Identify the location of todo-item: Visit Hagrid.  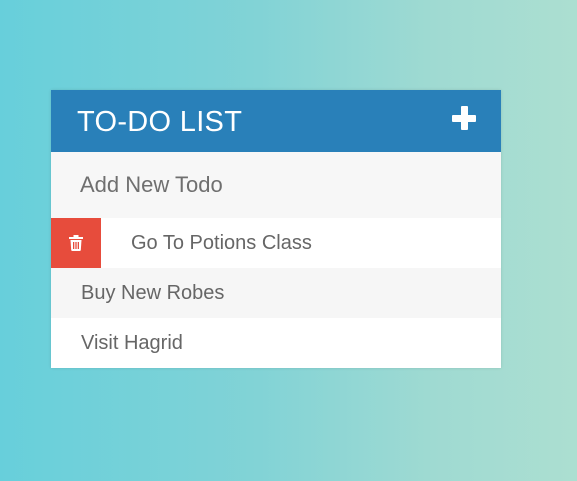
(276, 343).